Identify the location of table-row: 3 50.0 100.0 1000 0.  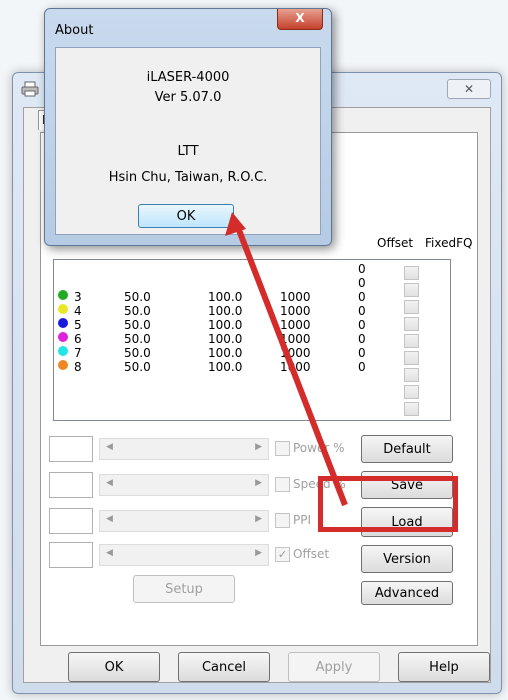
(219, 297).